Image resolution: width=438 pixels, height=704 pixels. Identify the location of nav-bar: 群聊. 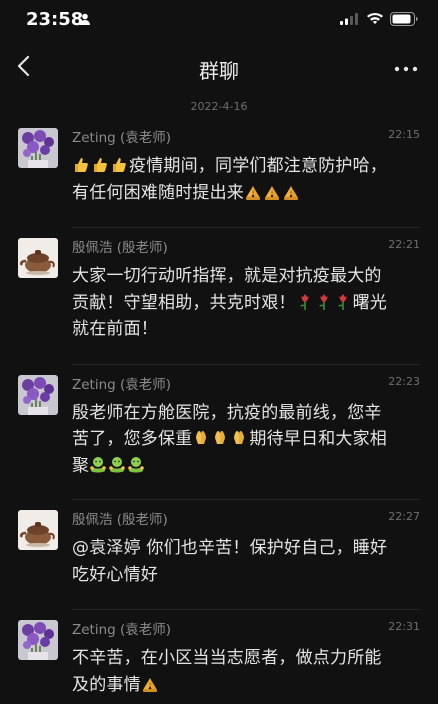
(219, 68).